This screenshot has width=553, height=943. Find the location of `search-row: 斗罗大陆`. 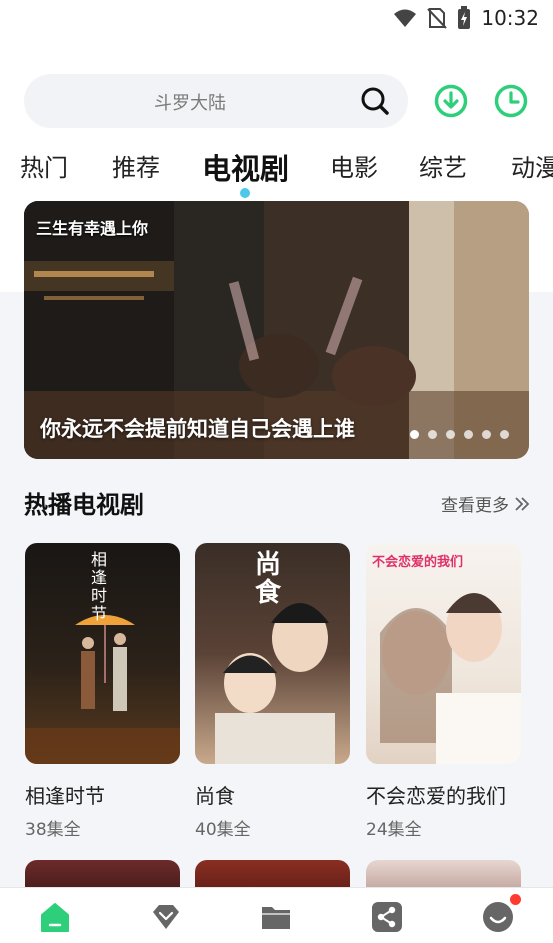

search-row: 斗罗大陆 is located at coordinates (279, 101).